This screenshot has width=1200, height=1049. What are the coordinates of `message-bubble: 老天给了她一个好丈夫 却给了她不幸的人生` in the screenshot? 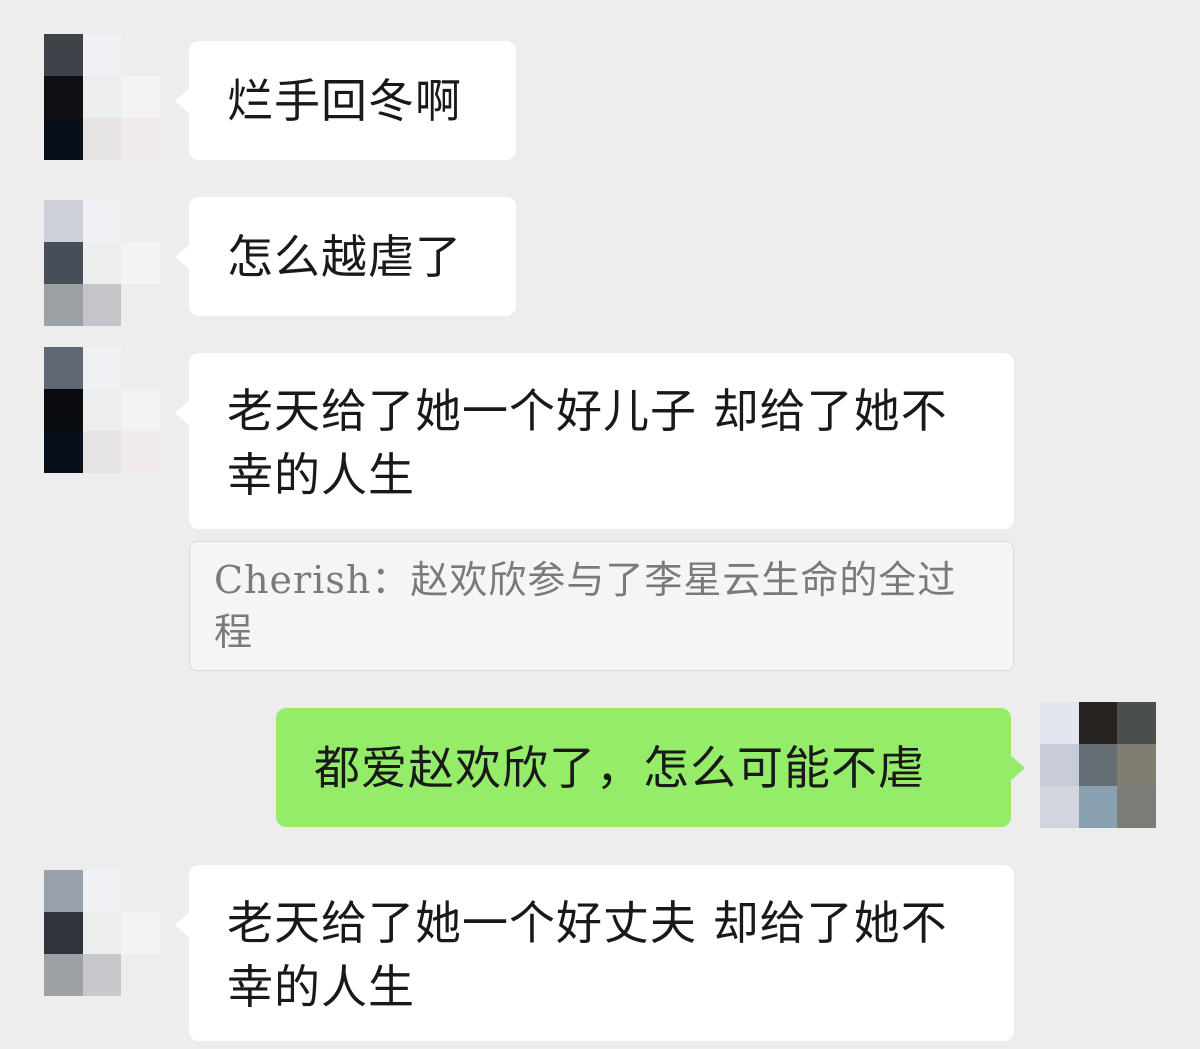 It's located at (594, 953).